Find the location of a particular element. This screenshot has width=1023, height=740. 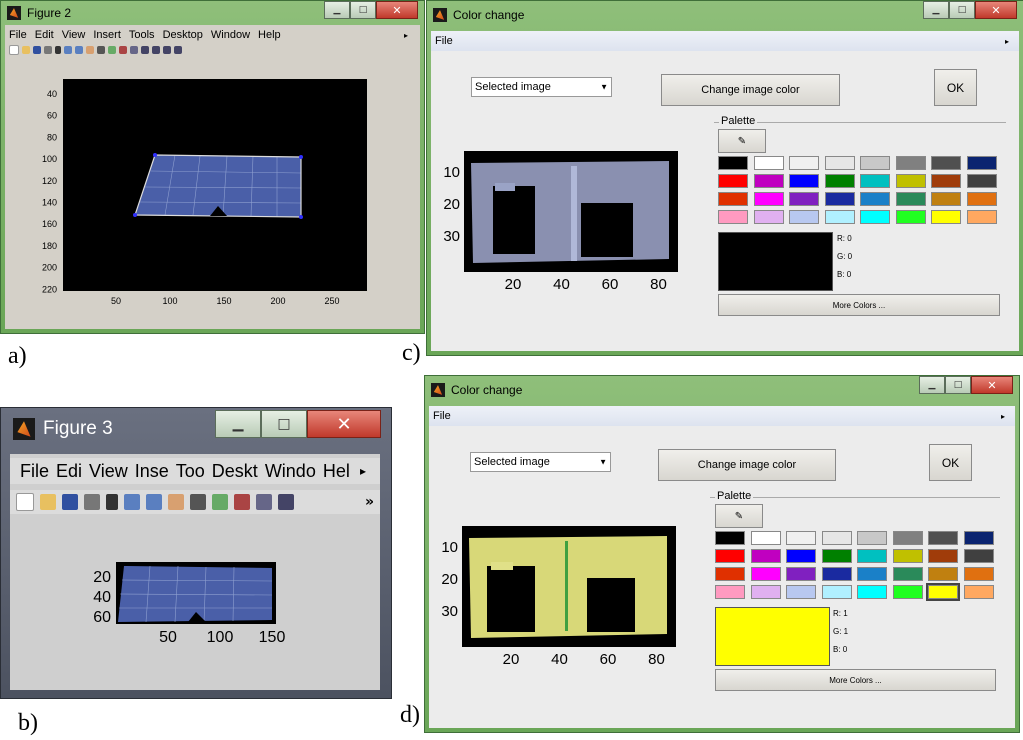

dropdown-arrow-icon: ▼ is located at coordinates (604, 87).